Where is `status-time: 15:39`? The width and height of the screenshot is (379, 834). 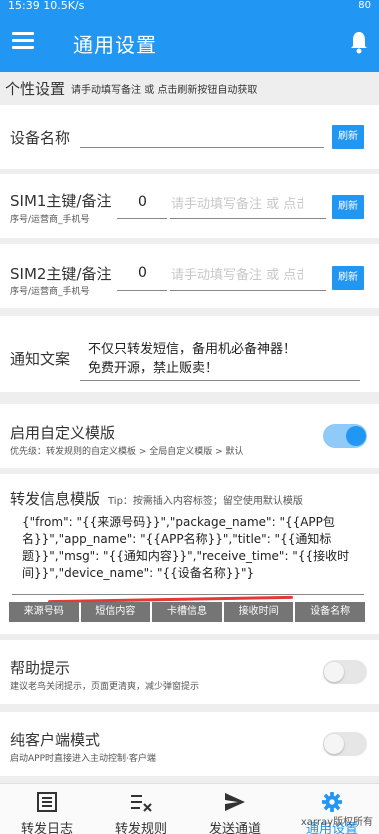
status-time: 15:39 is located at coordinates (24, 6).